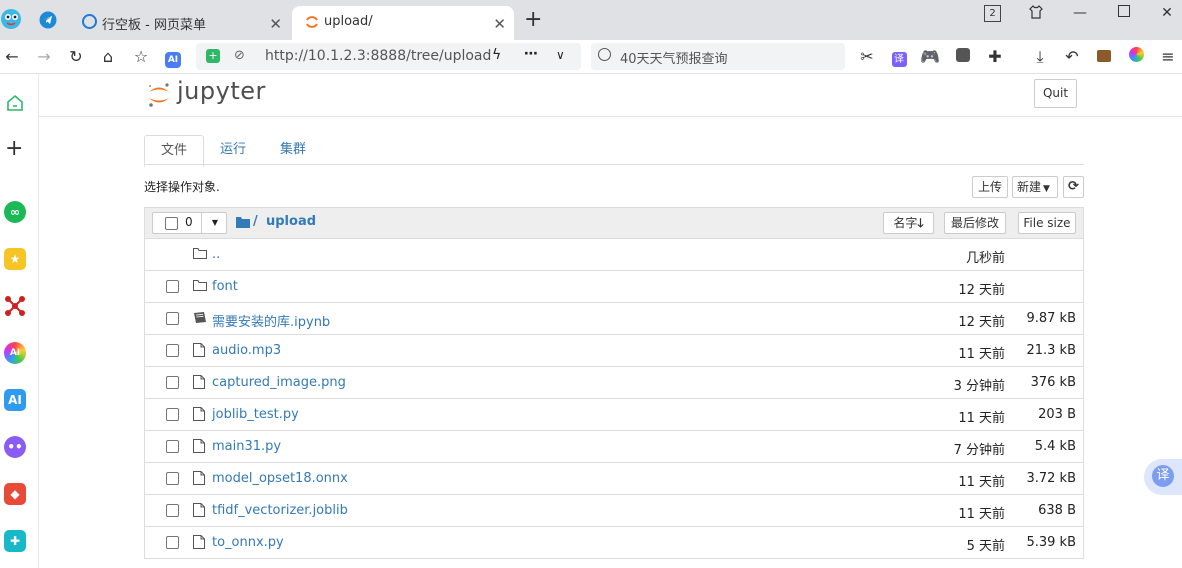 The image size is (1182, 568). I want to click on tshirt-icon, so click(1036, 13).